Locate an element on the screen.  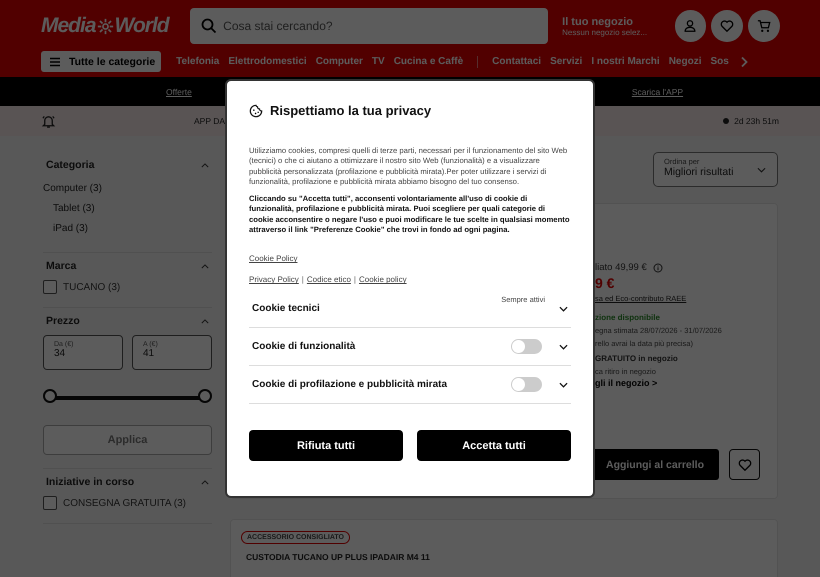
nav-link: Computer is located at coordinates (339, 61).